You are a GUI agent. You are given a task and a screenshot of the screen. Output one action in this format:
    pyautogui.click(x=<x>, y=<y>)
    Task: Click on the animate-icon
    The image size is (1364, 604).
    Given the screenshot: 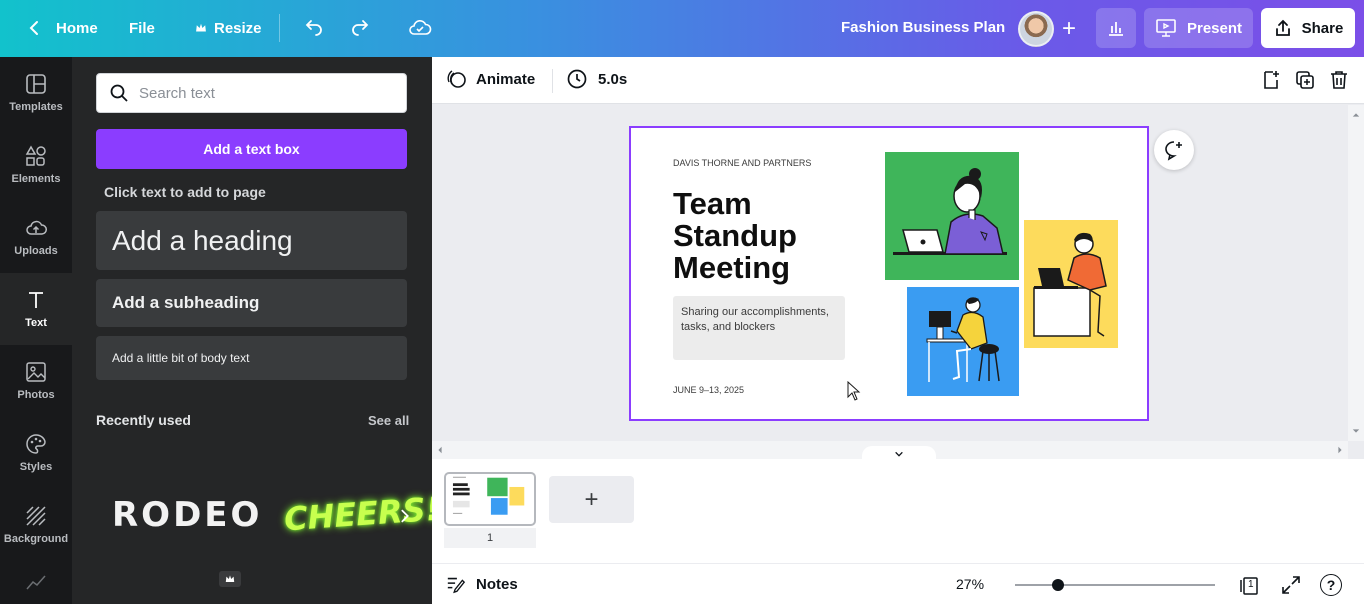 What is the action you would take?
    pyautogui.click(x=456, y=79)
    